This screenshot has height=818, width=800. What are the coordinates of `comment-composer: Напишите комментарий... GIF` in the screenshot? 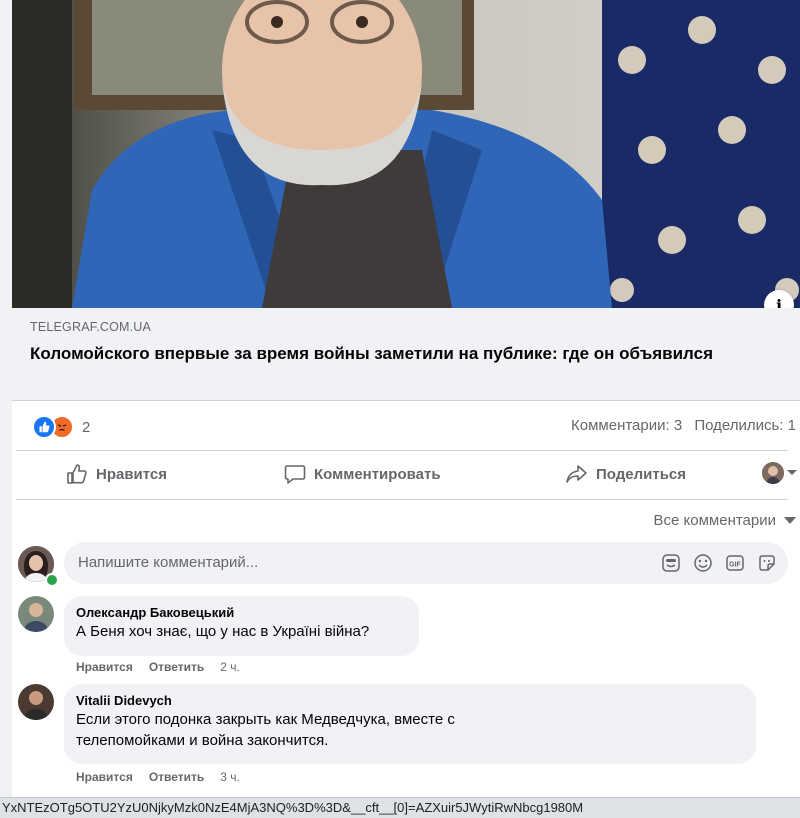 It's located at (403, 564).